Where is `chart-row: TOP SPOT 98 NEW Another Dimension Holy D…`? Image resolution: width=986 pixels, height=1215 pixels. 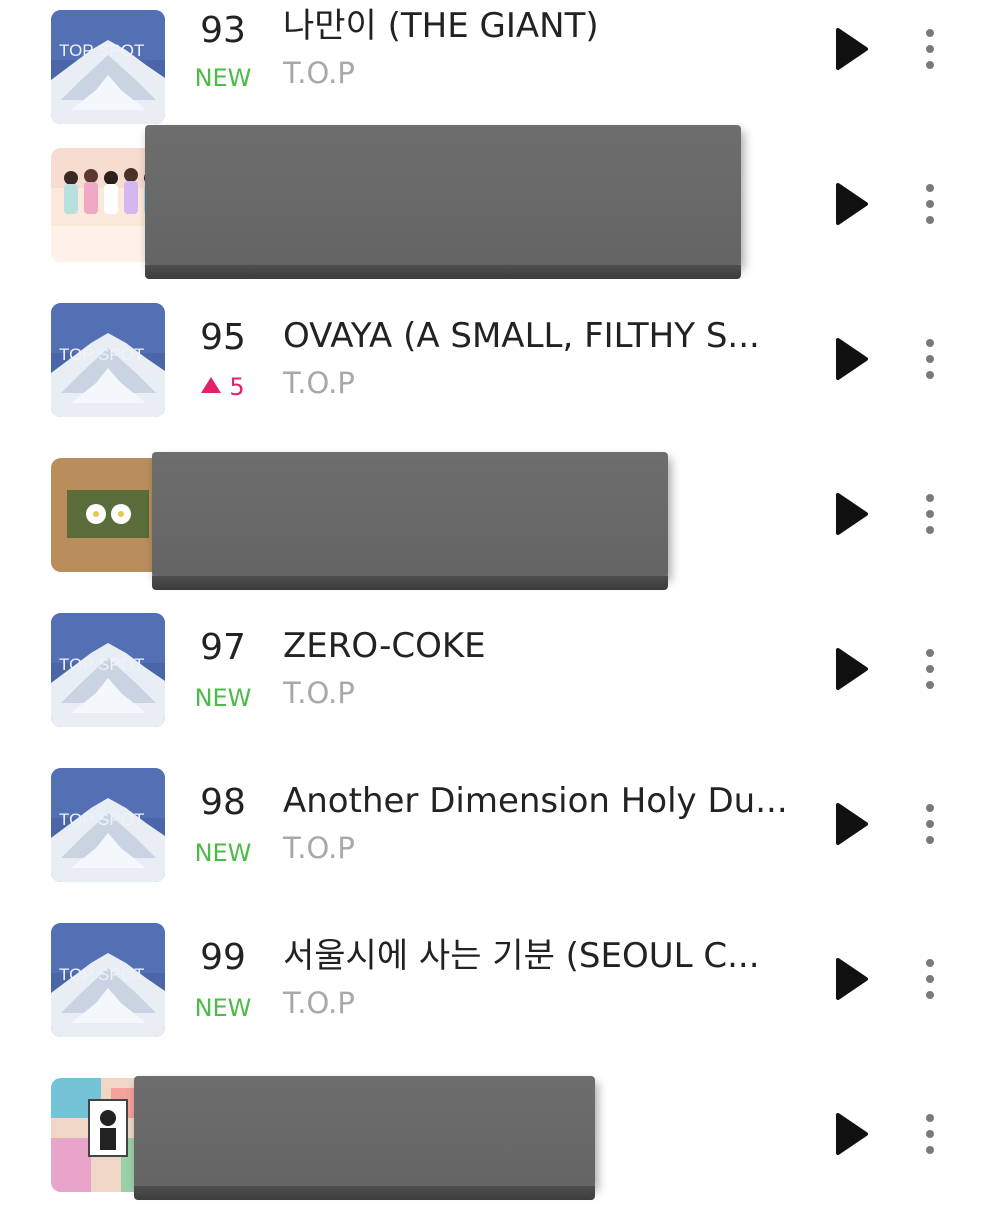 chart-row: TOP SPOT 98 NEW Another Dimension Holy D… is located at coordinates (493, 827).